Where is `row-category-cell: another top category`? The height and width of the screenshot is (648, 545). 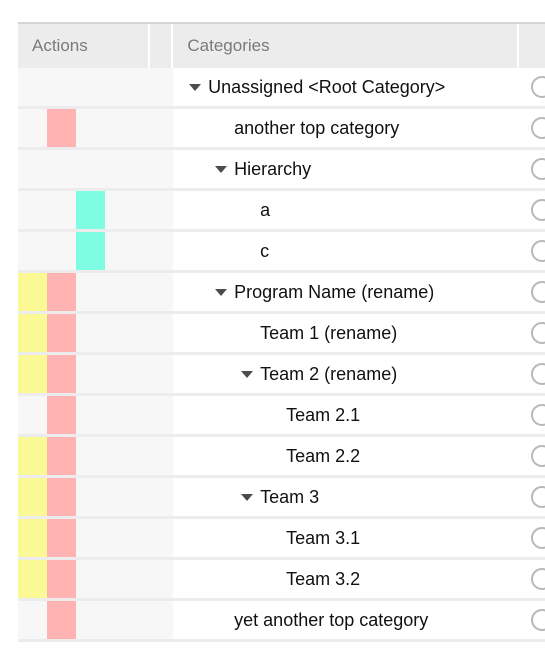
row-category-cell: another top category is located at coordinates (346, 128).